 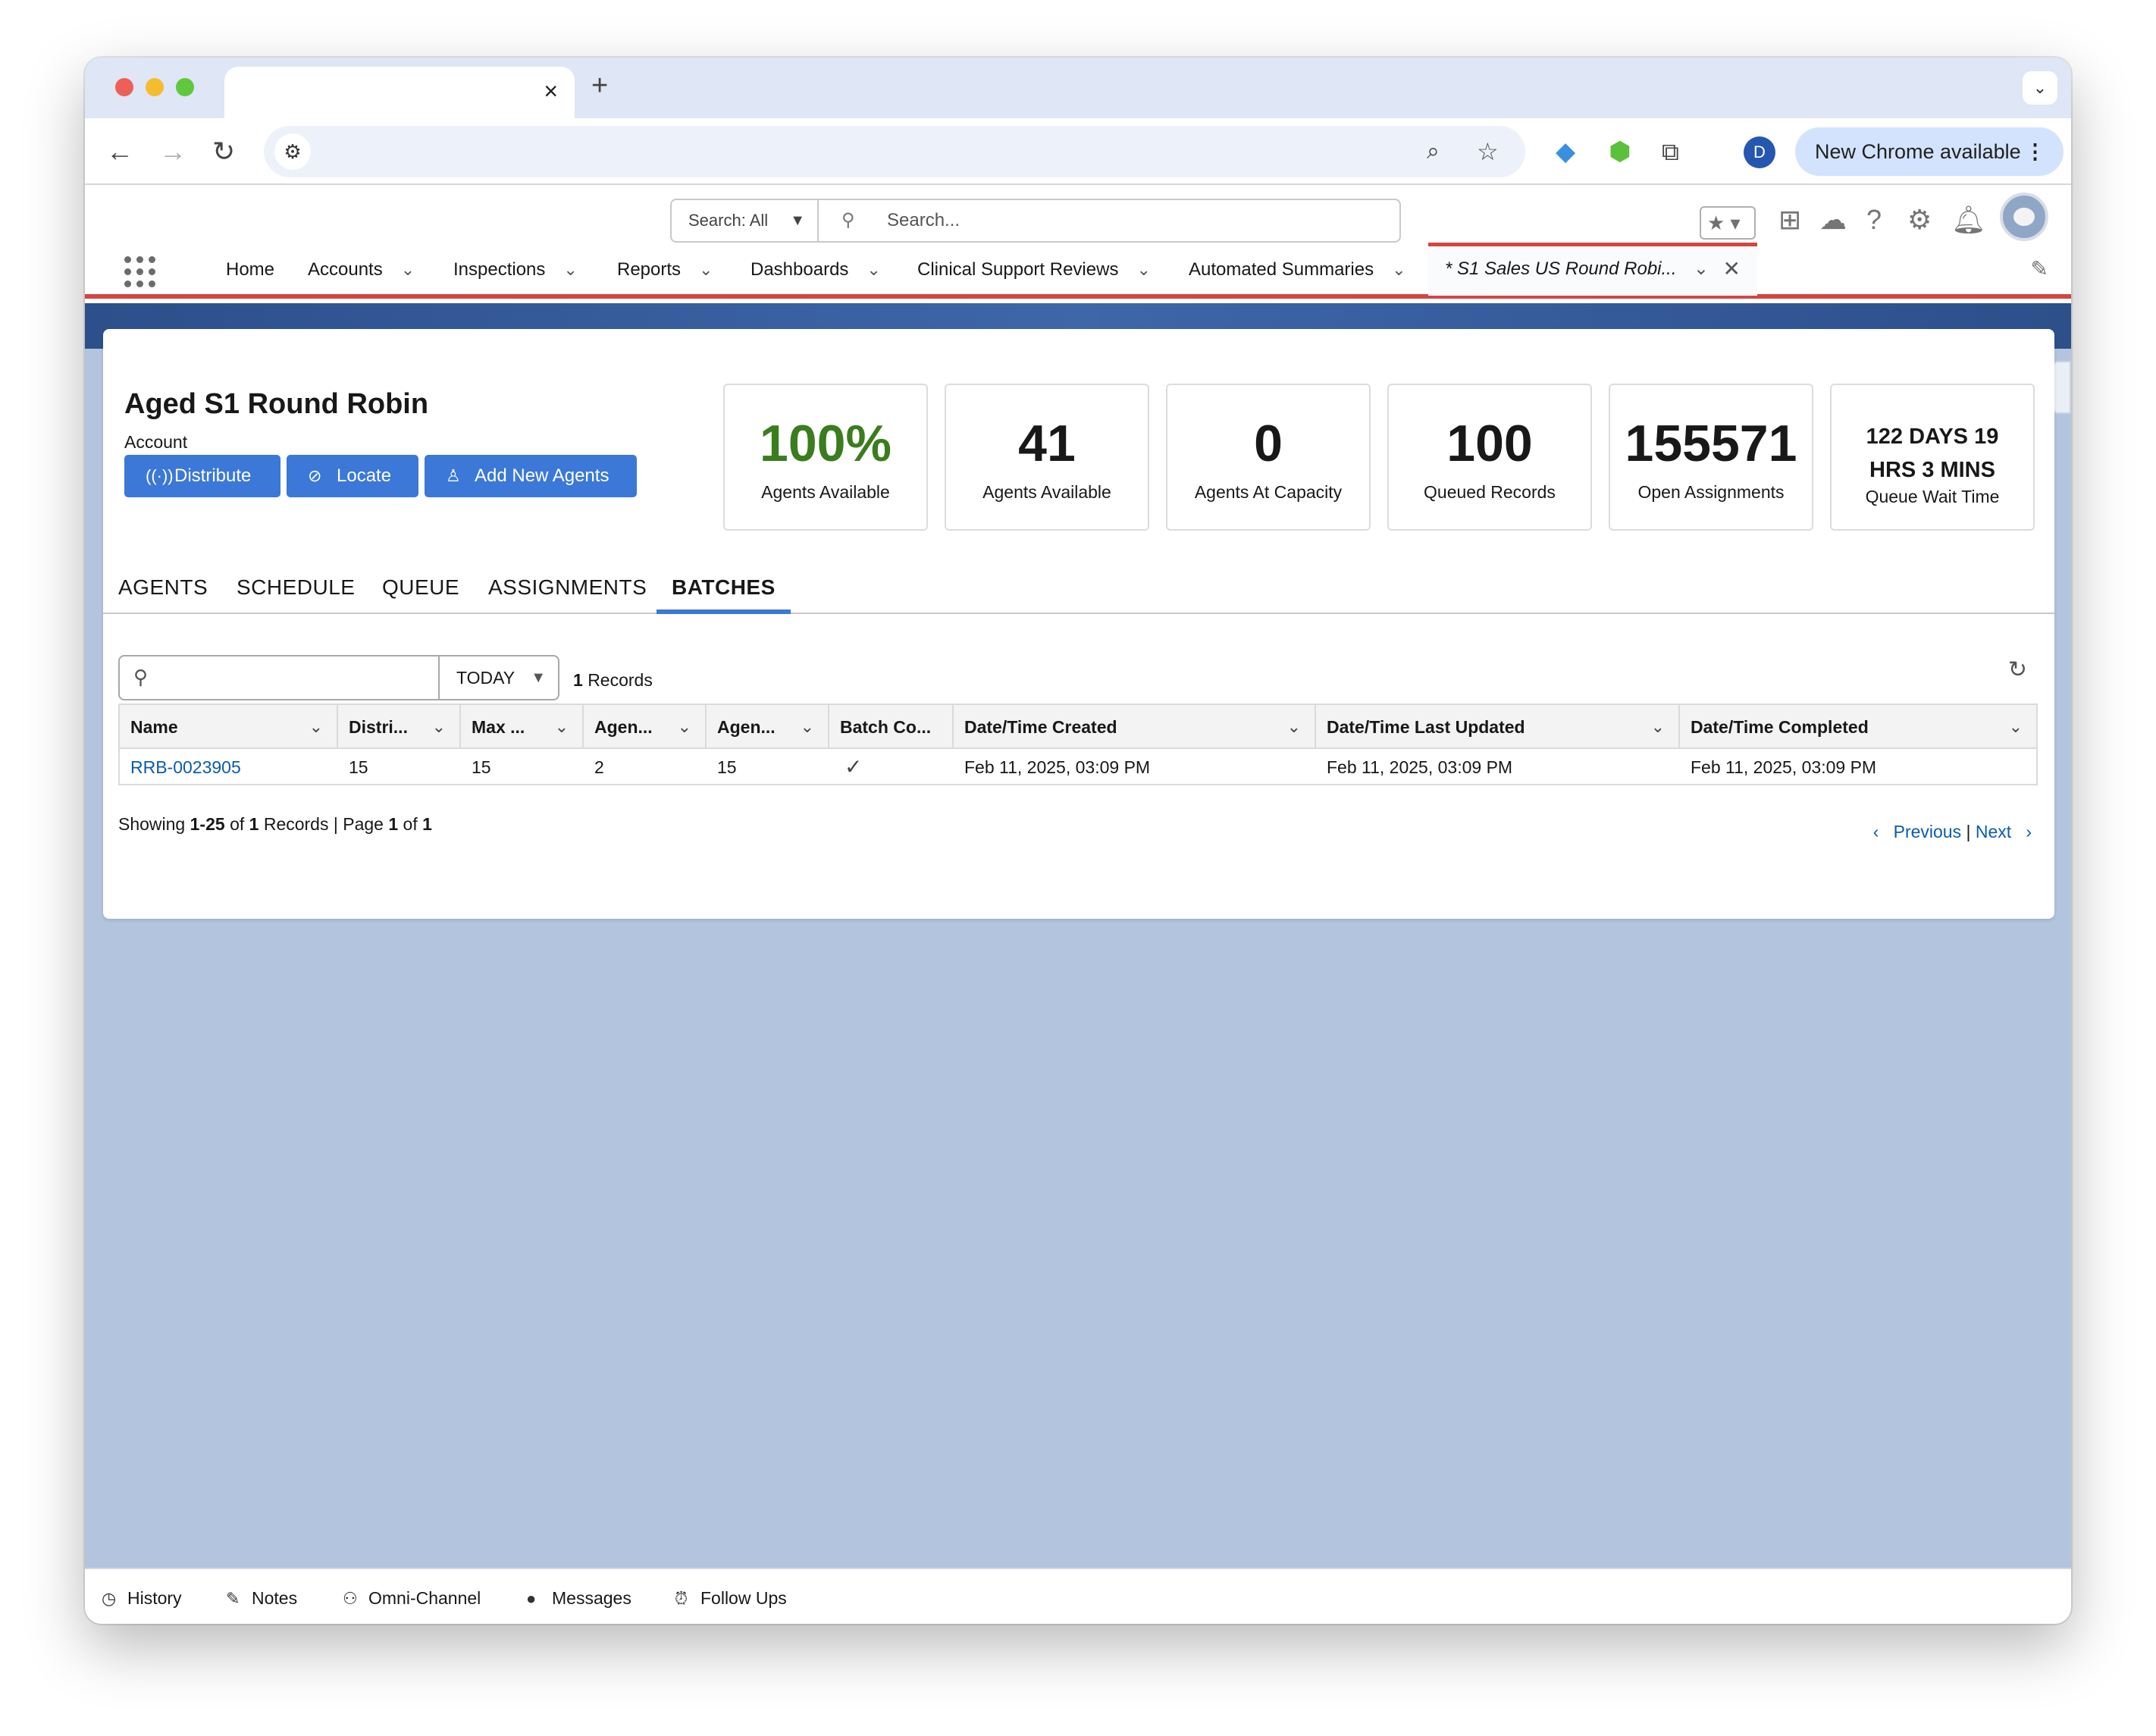 I want to click on setup-gear-icon: ⚙, so click(x=1919, y=220).